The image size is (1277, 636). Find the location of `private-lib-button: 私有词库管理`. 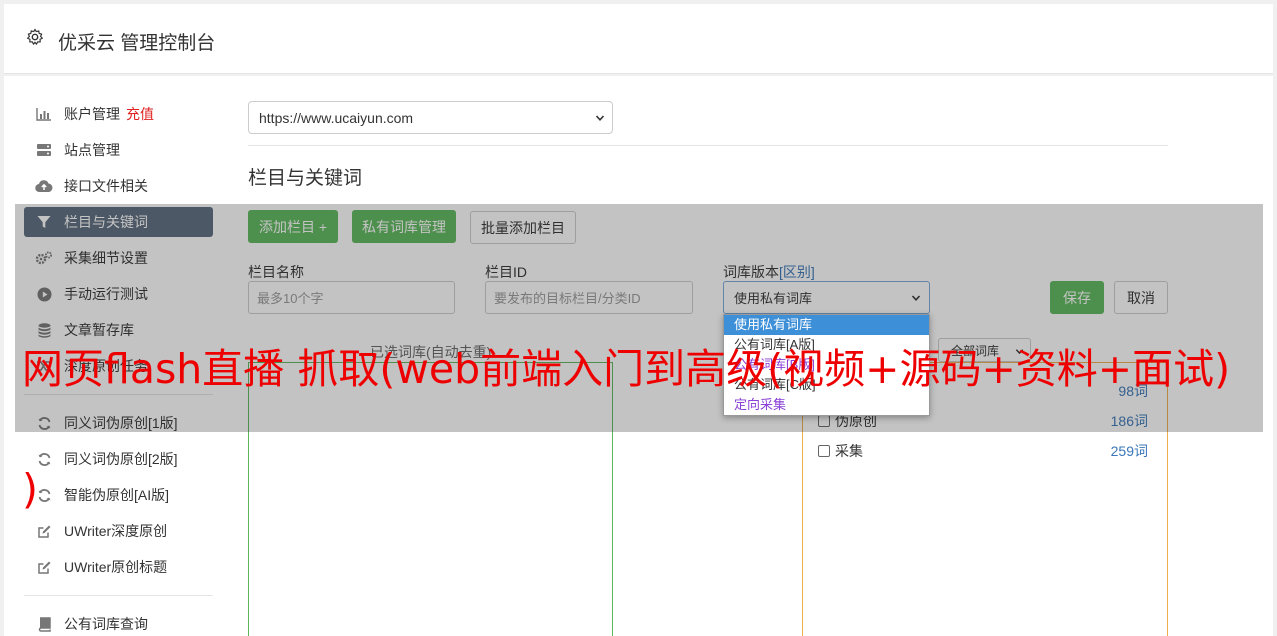

private-lib-button: 私有词库管理 is located at coordinates (404, 226).